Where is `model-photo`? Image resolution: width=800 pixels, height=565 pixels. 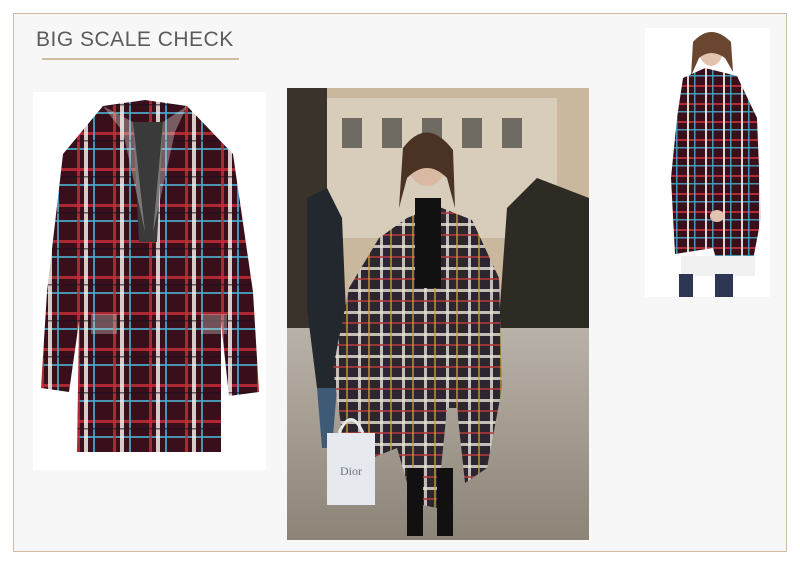 model-photo is located at coordinates (707, 162).